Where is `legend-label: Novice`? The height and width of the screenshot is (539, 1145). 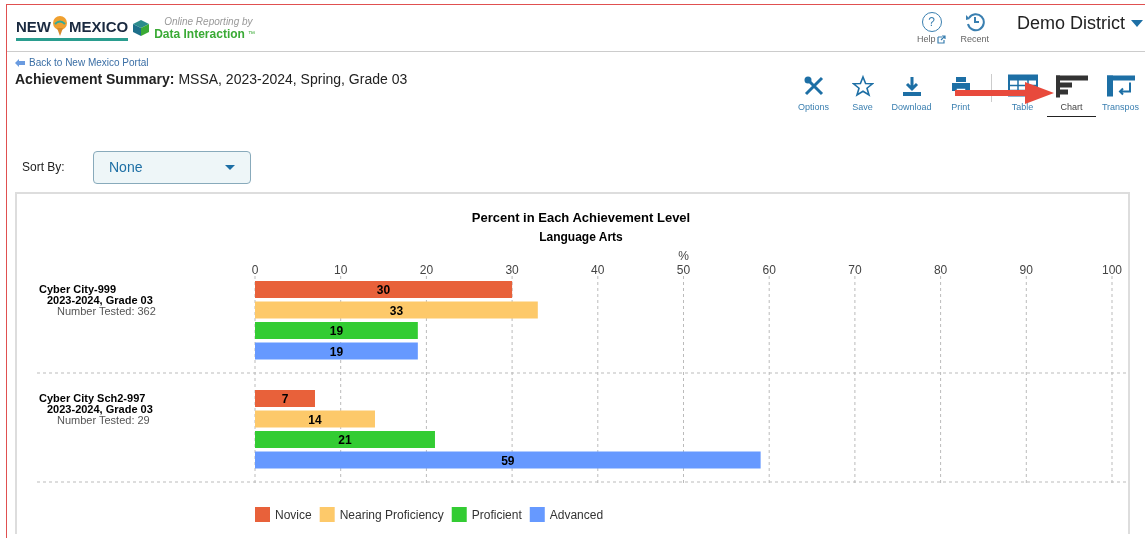
legend-label: Novice is located at coordinates (293, 515).